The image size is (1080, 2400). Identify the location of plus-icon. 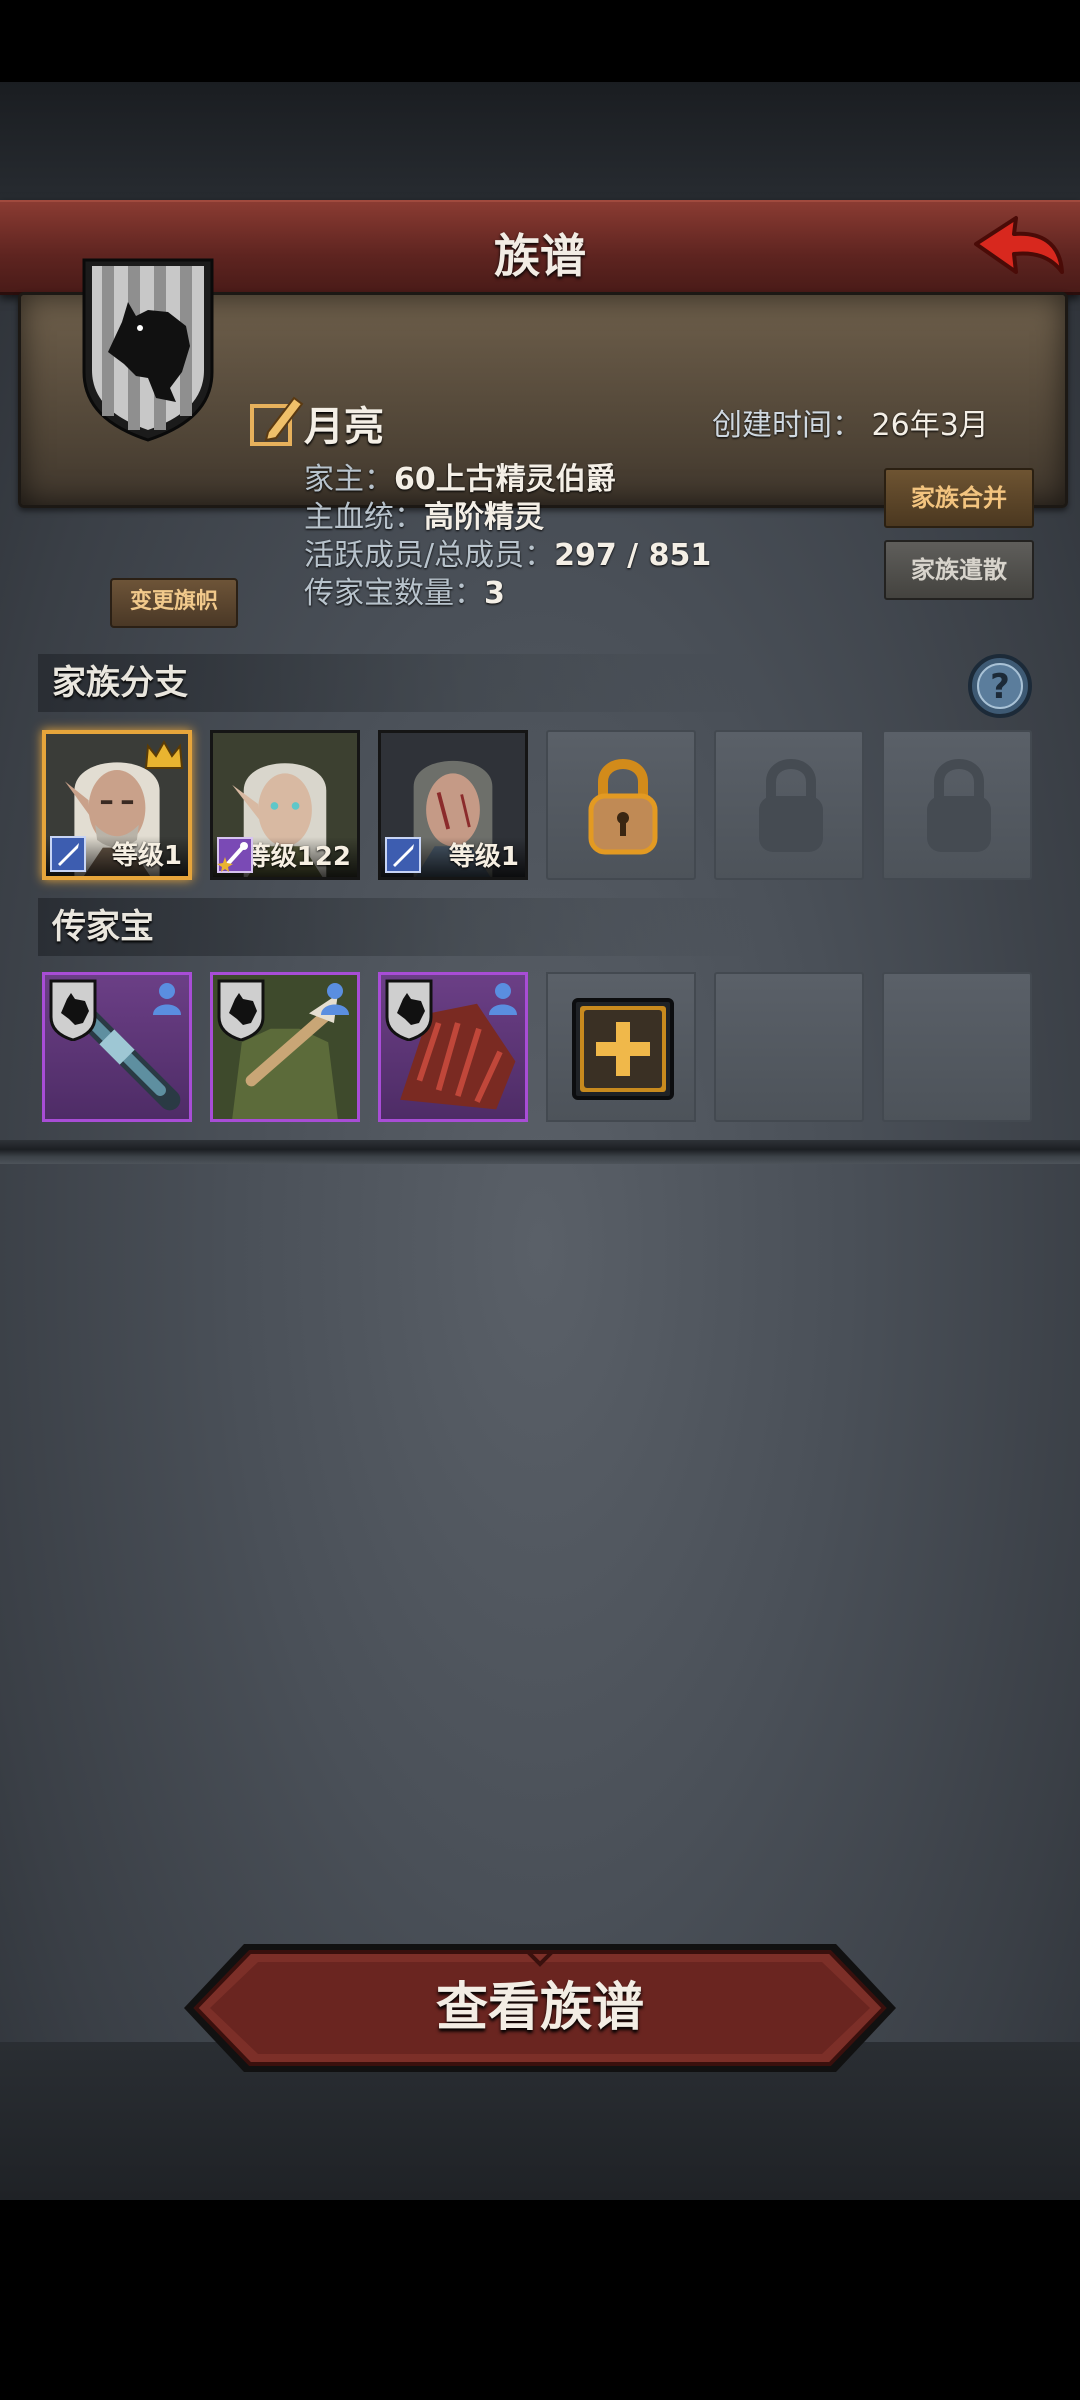
(623, 1049).